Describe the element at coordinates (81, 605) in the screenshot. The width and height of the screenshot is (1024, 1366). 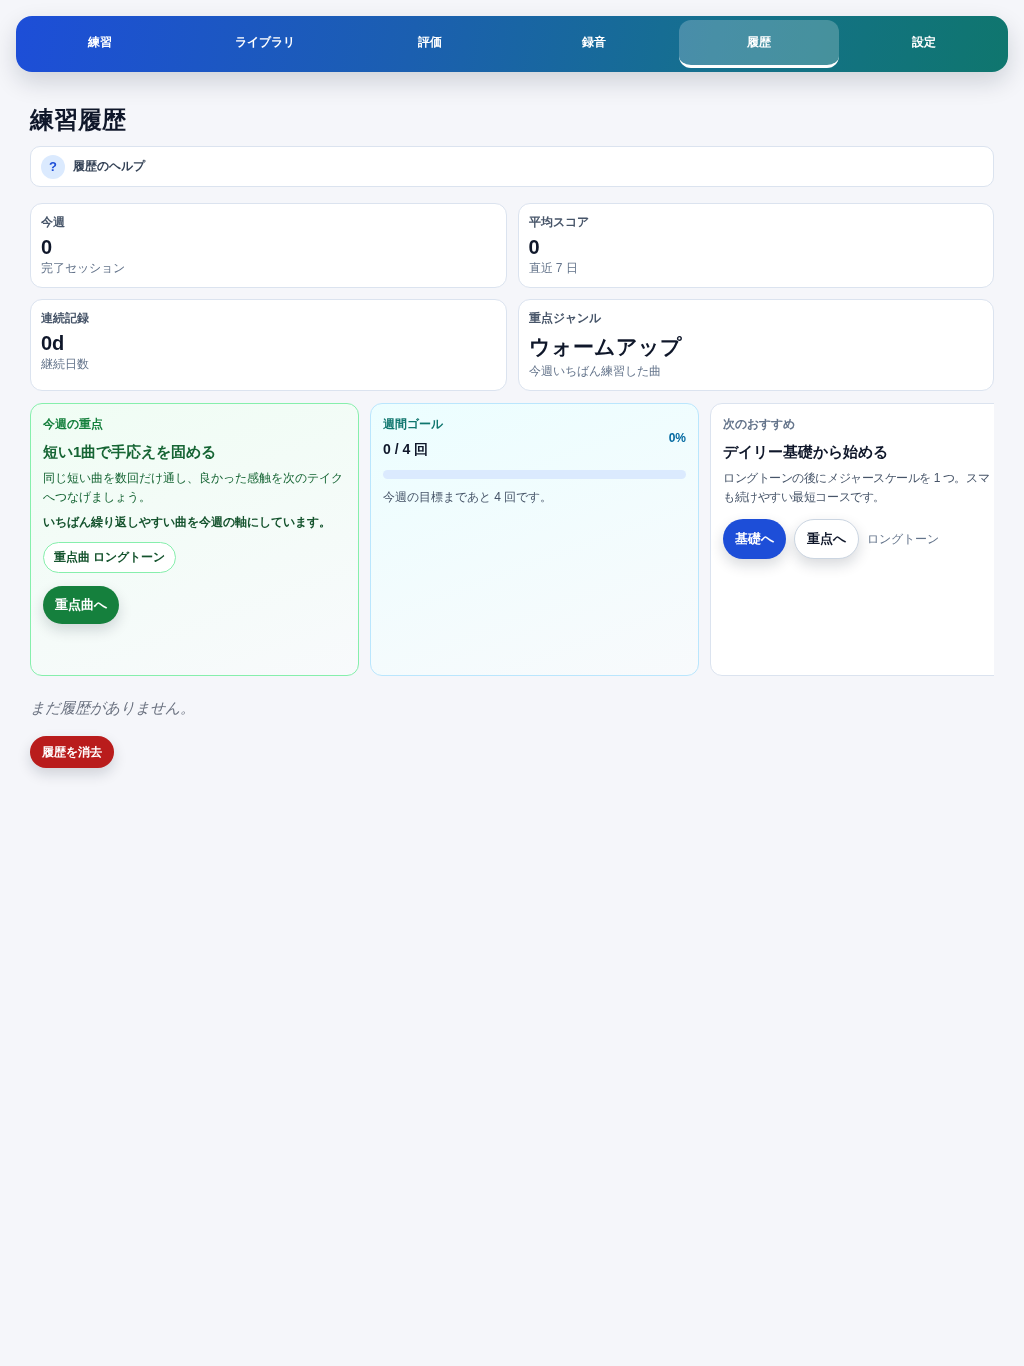
I see `focus-song-button: 重点曲へ` at that location.